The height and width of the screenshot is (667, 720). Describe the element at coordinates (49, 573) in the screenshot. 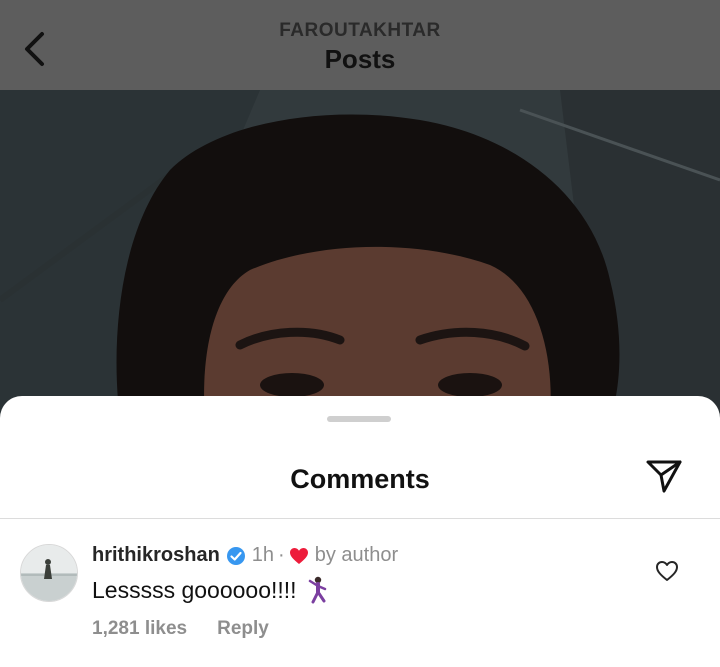

I see `avatar` at that location.